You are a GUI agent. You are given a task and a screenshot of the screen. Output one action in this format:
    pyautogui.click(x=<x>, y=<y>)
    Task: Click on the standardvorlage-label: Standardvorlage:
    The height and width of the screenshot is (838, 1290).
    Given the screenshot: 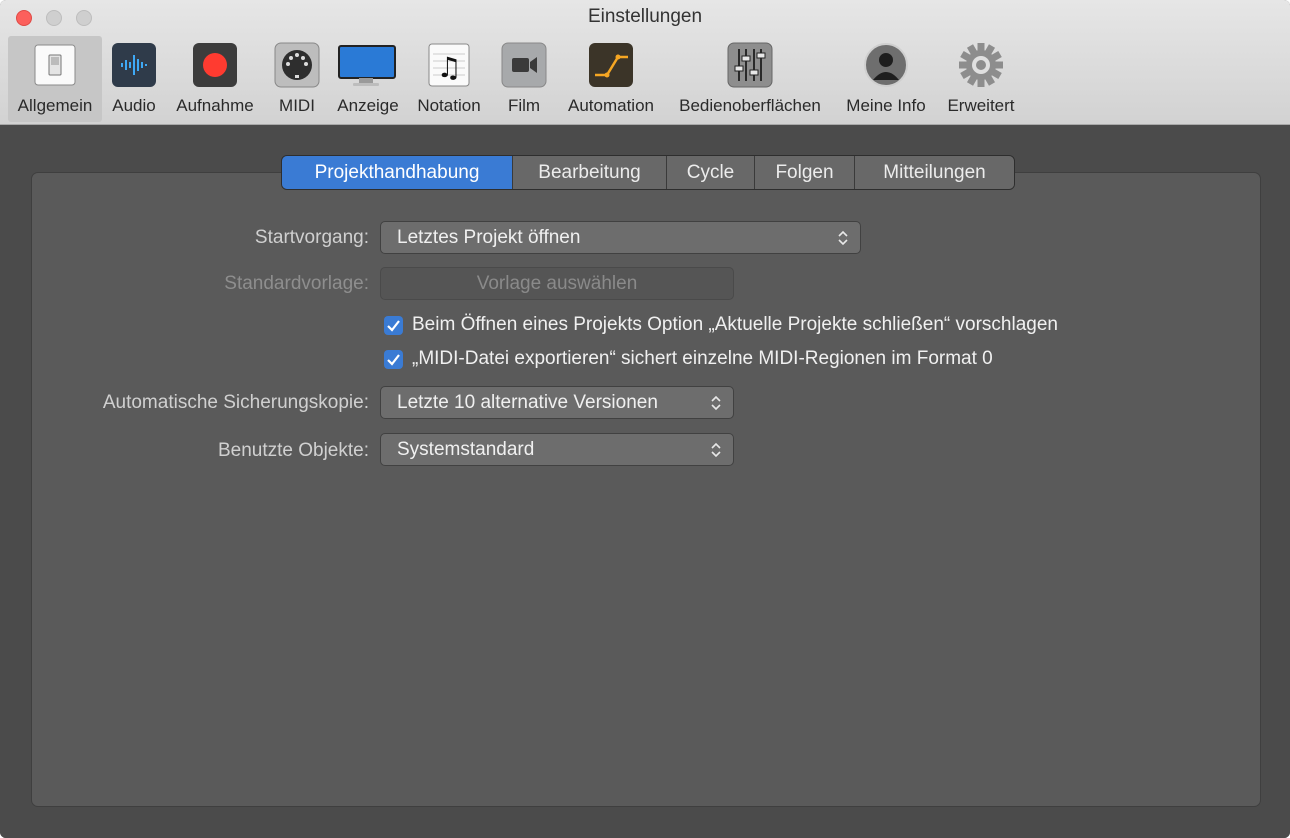 What is the action you would take?
    pyautogui.click(x=296, y=283)
    